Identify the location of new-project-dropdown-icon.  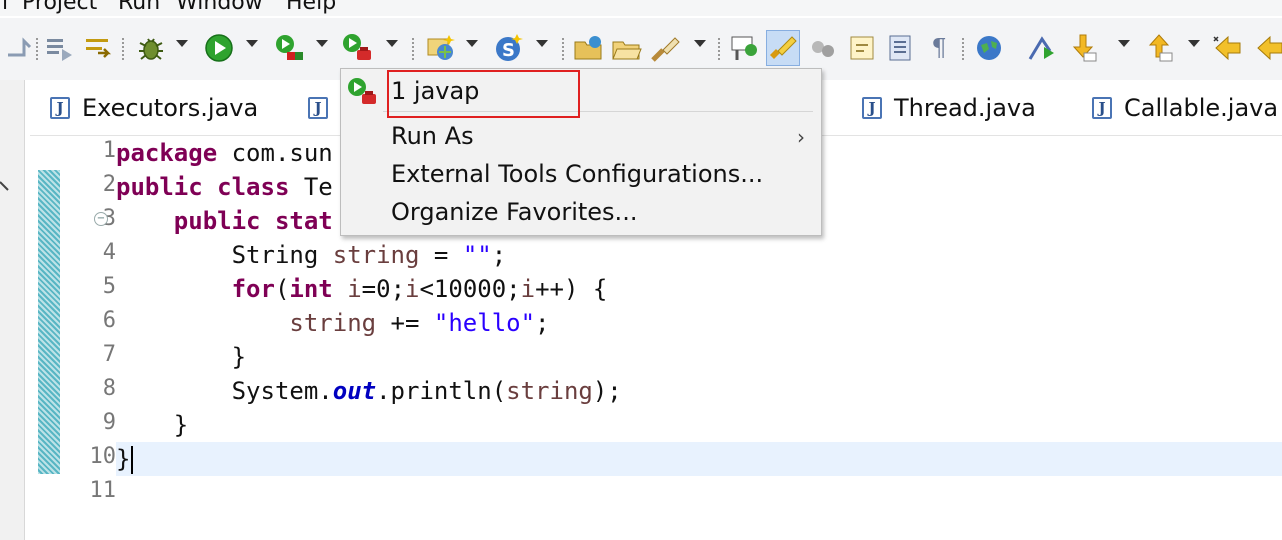
(472, 43).